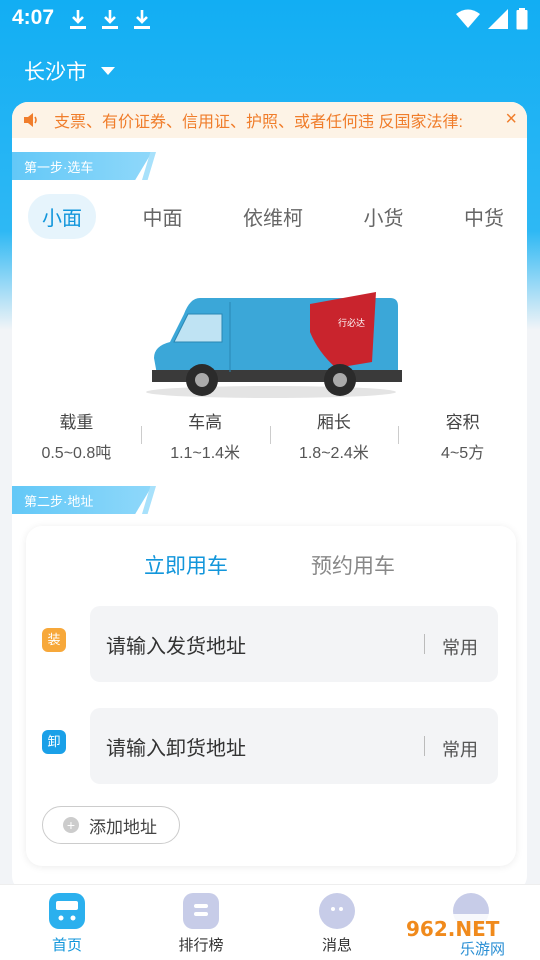  I want to click on step1-label: 第一步·选车, so click(82, 166).